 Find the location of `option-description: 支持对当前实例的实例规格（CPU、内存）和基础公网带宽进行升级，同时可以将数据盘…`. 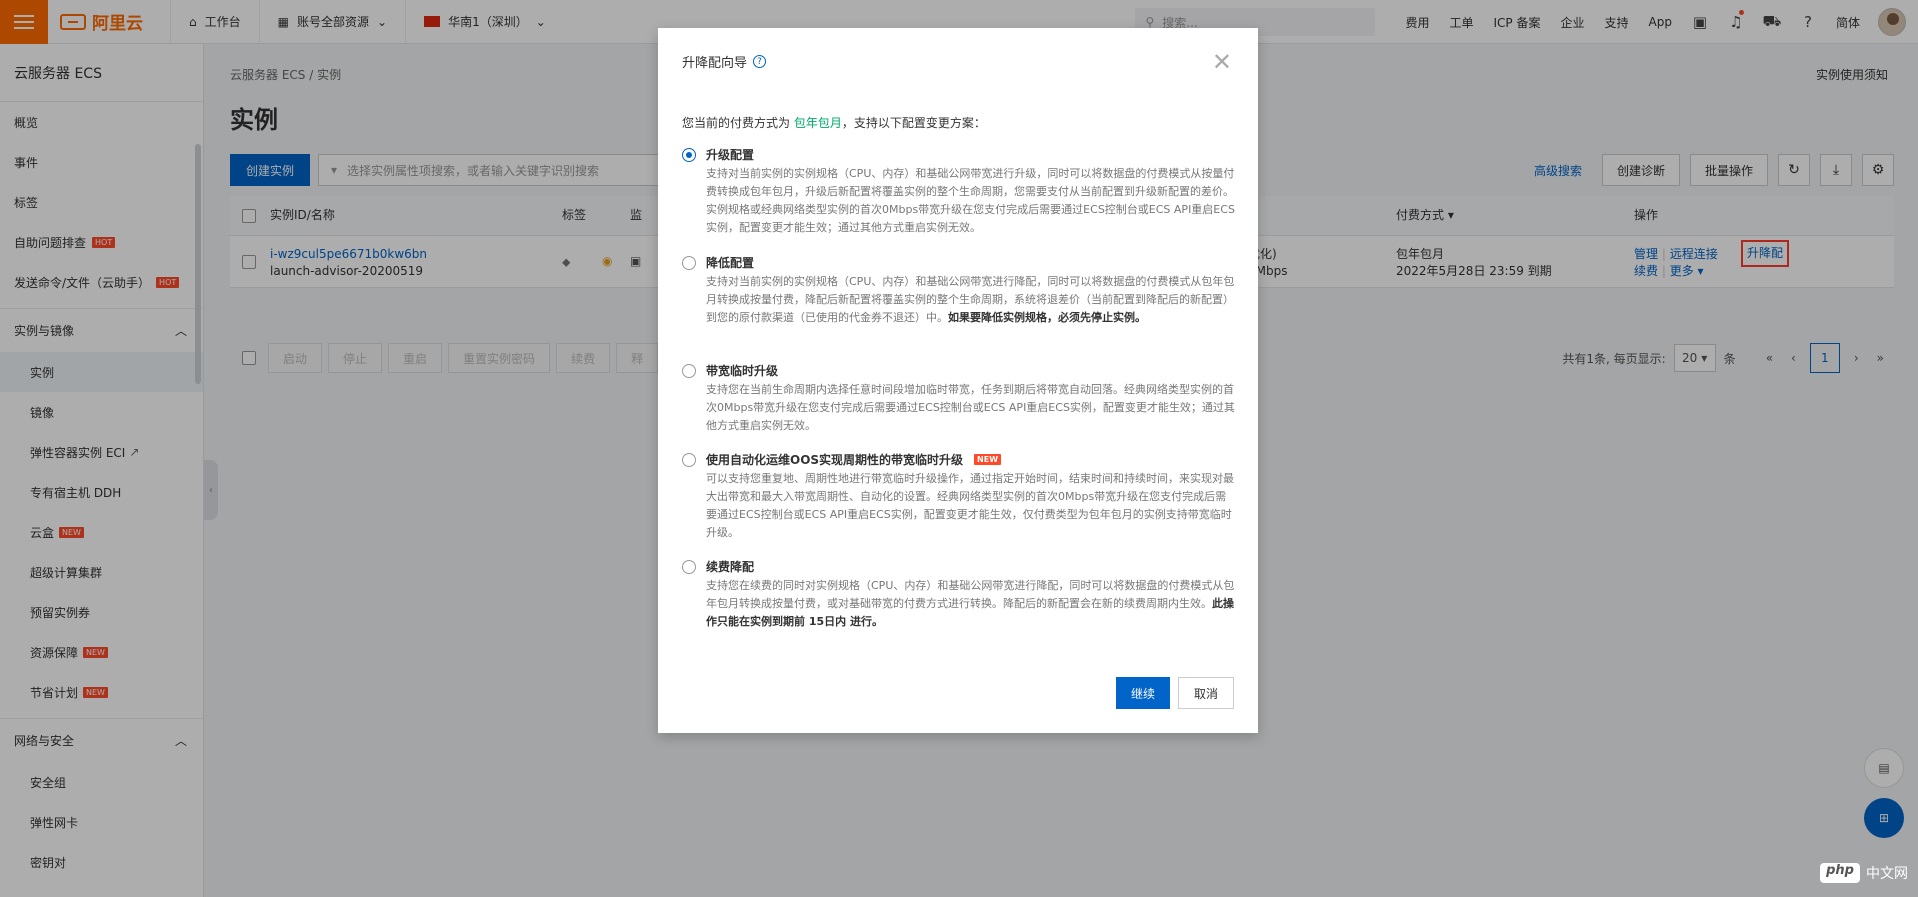

option-description: 支持对当前实例的实例规格（CPU、内存）和基础公网带宽进行升级，同时可以将数据盘… is located at coordinates (970, 200).